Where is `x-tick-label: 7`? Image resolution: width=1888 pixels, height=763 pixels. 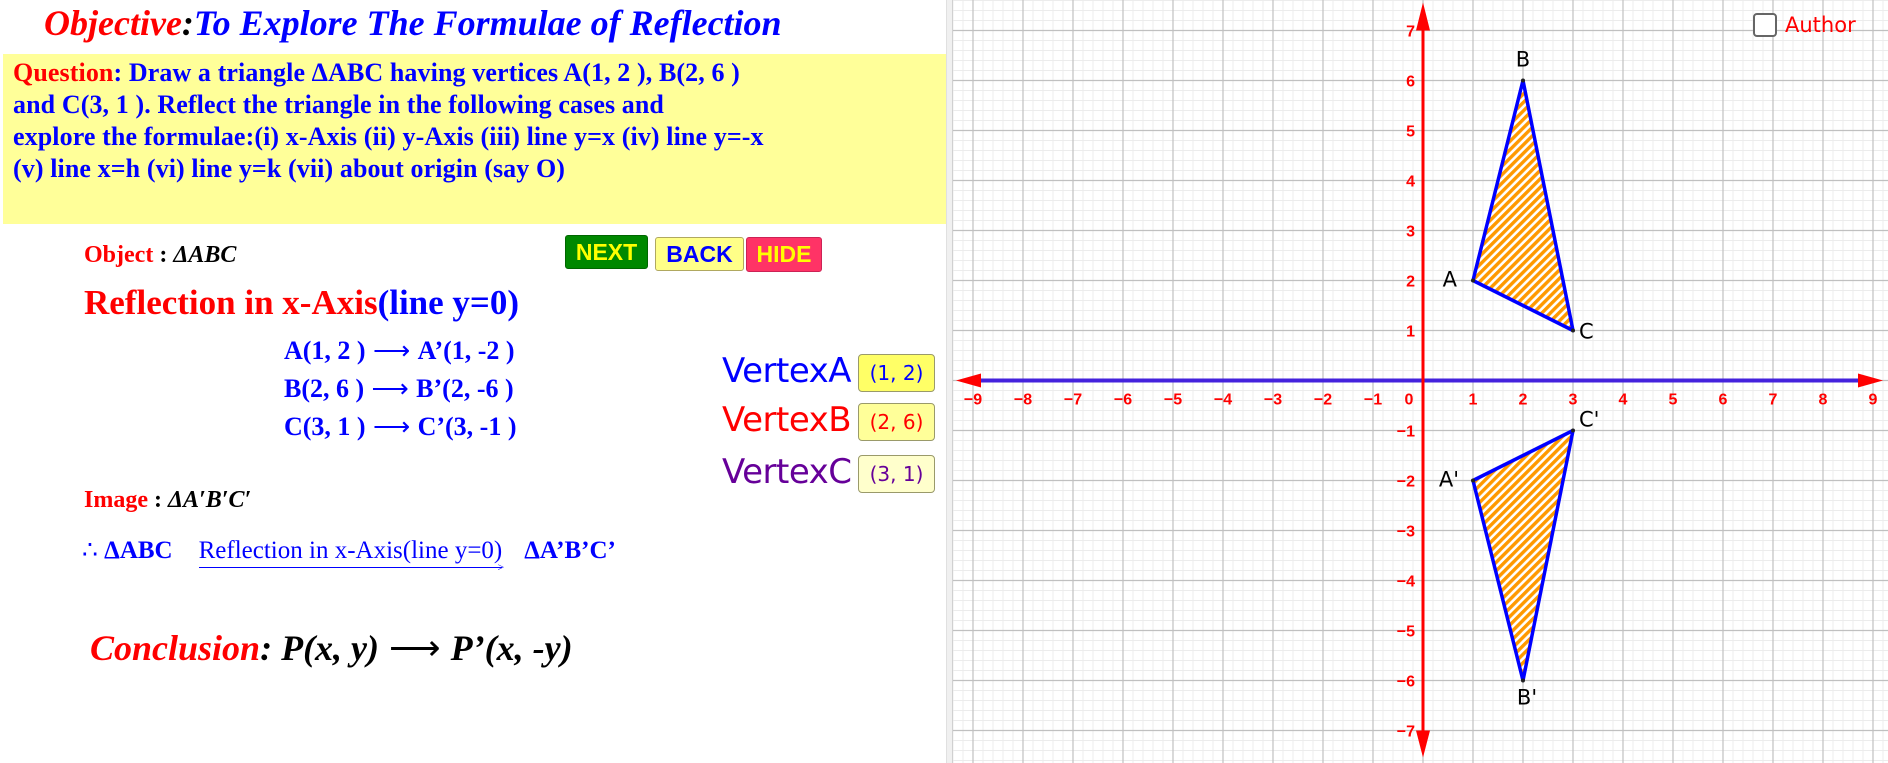 x-tick-label: 7 is located at coordinates (1773, 400).